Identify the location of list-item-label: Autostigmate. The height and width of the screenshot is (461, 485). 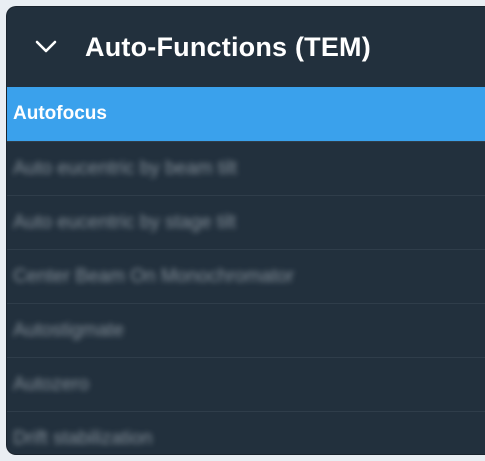
(68, 330).